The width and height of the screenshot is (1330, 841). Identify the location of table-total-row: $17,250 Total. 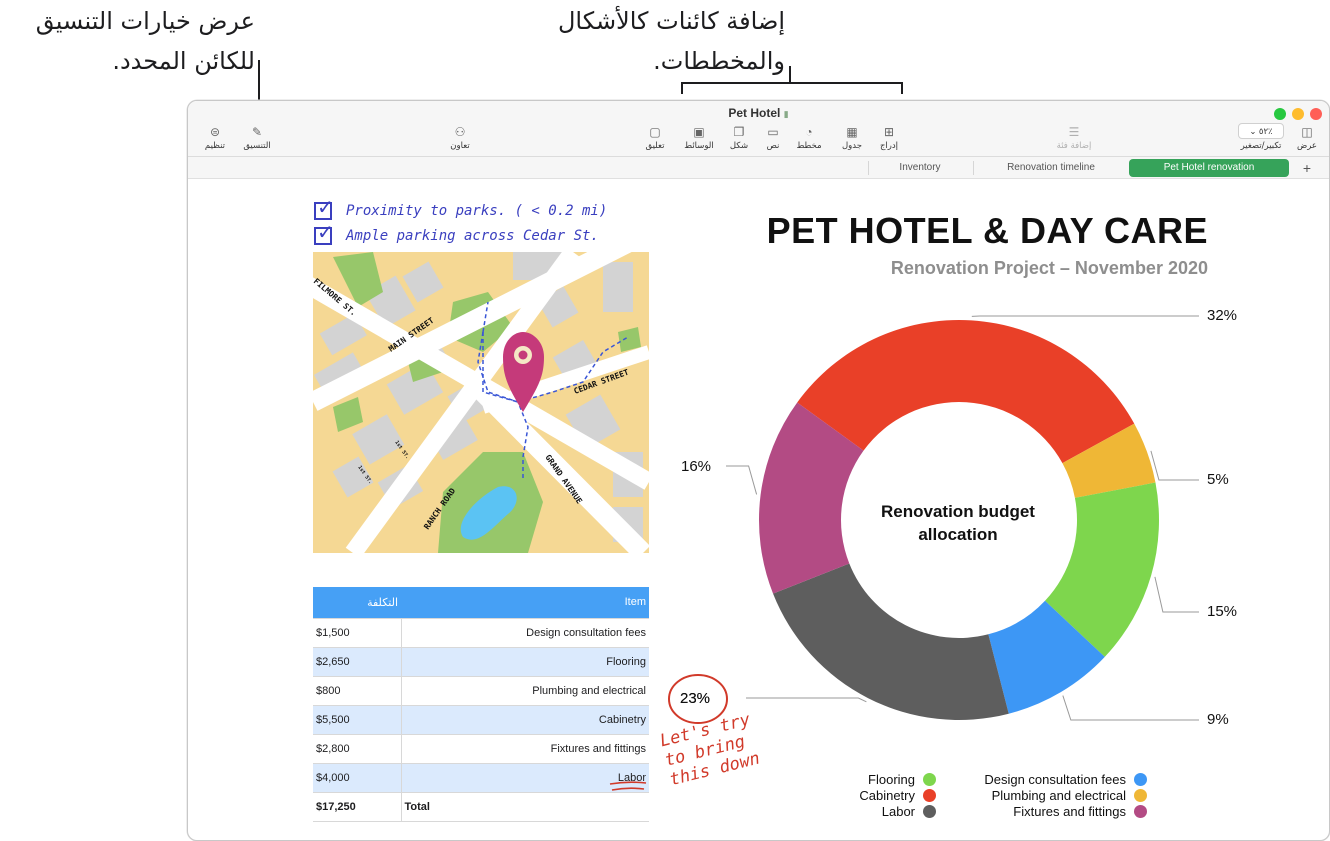
(481, 807).